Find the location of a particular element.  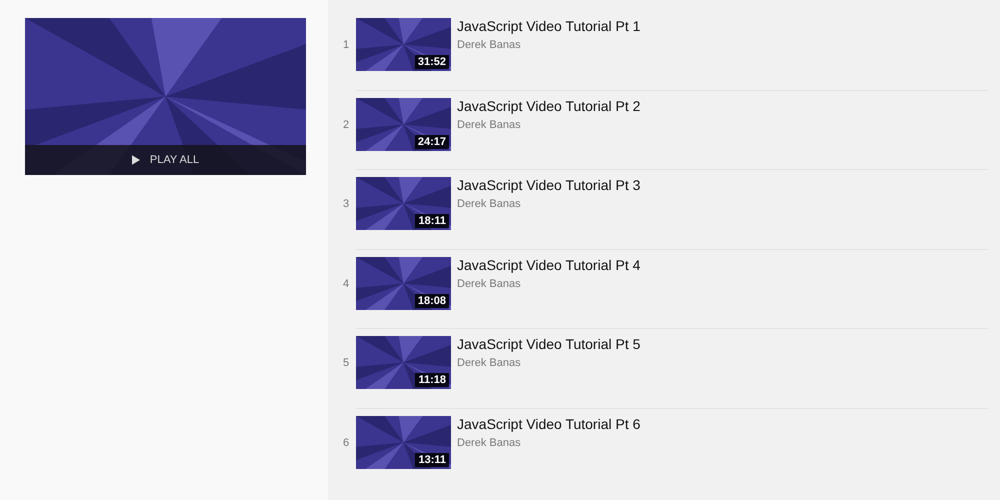

video-title: JavaScript Video Tutorial Pt 6 is located at coordinates (548, 424).